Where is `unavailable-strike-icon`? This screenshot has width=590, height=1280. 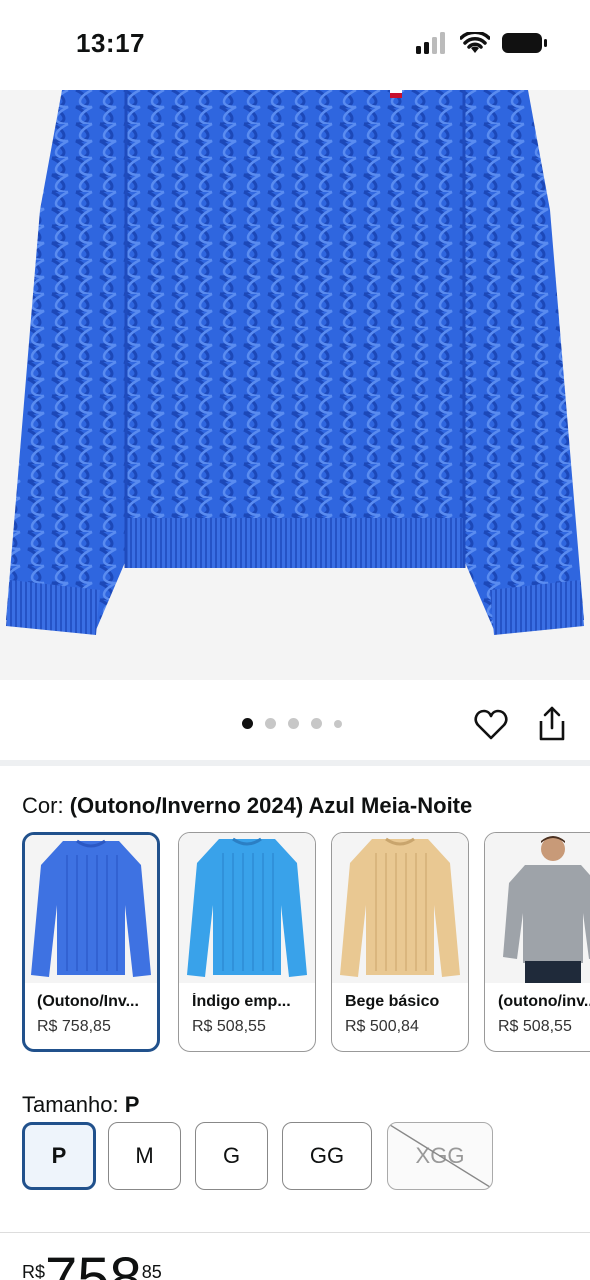
unavailable-strike-icon is located at coordinates (440, 1156).